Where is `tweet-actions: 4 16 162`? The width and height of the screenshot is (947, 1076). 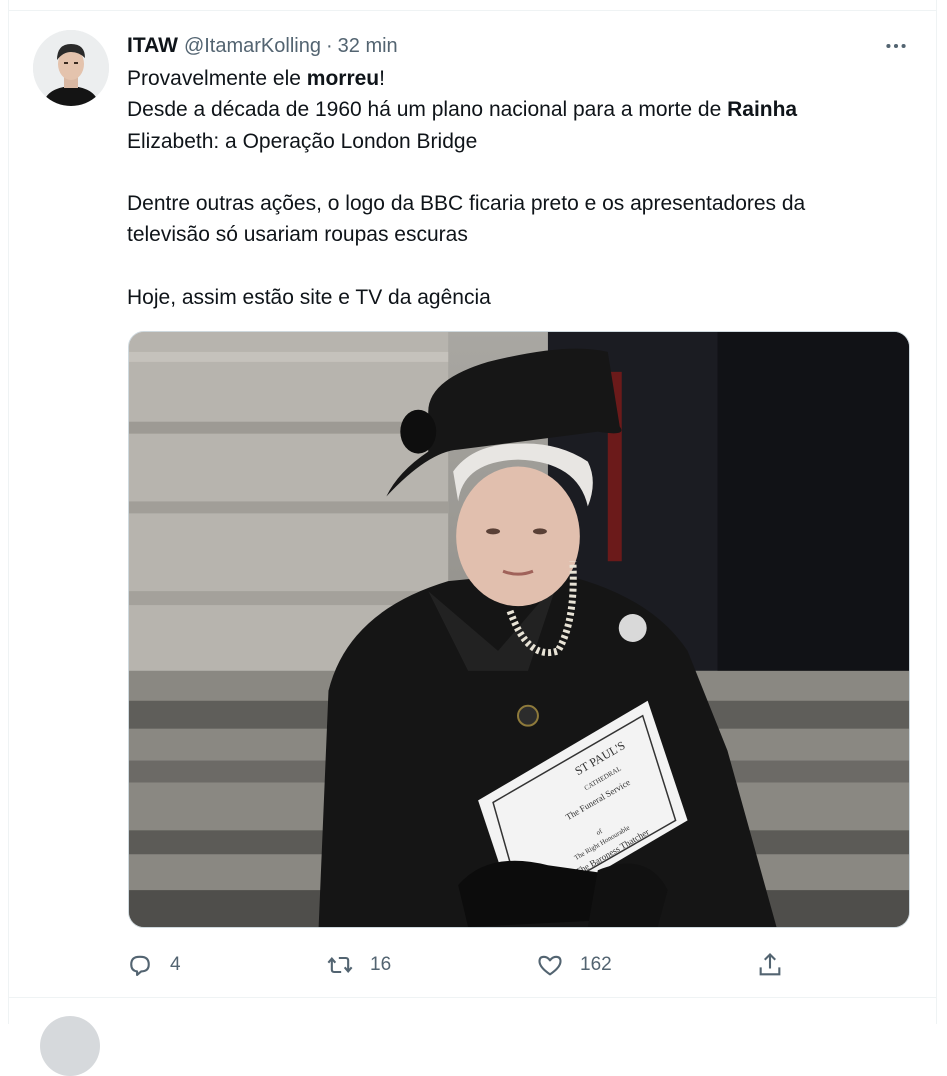
tweet-actions: 4 16 162 is located at coordinates (521, 965).